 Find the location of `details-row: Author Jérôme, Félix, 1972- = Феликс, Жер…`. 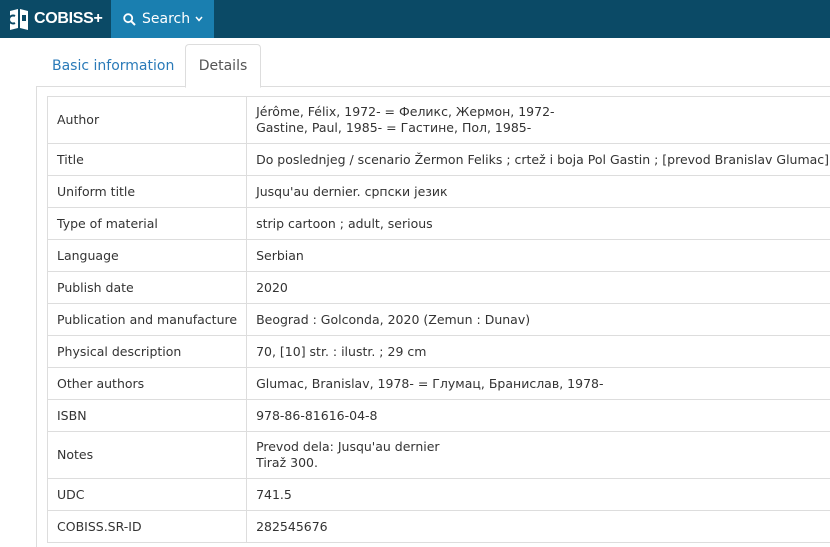

details-row: Author Jérôme, Félix, 1972- = Феликс, Жер… is located at coordinates (438, 120).